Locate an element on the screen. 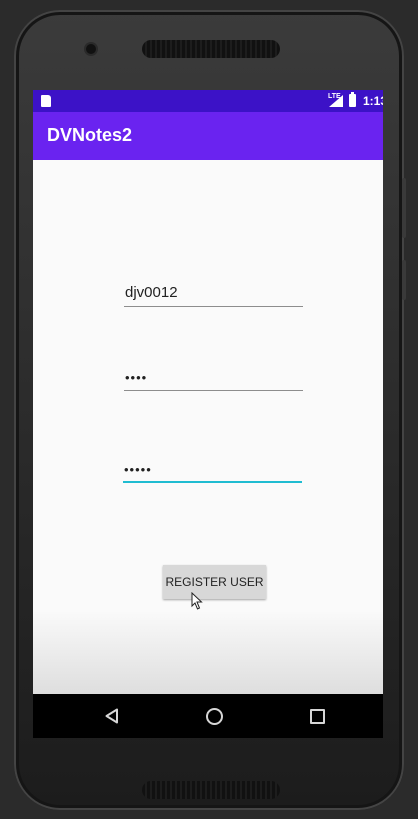  top-speaker is located at coordinates (211, 49).